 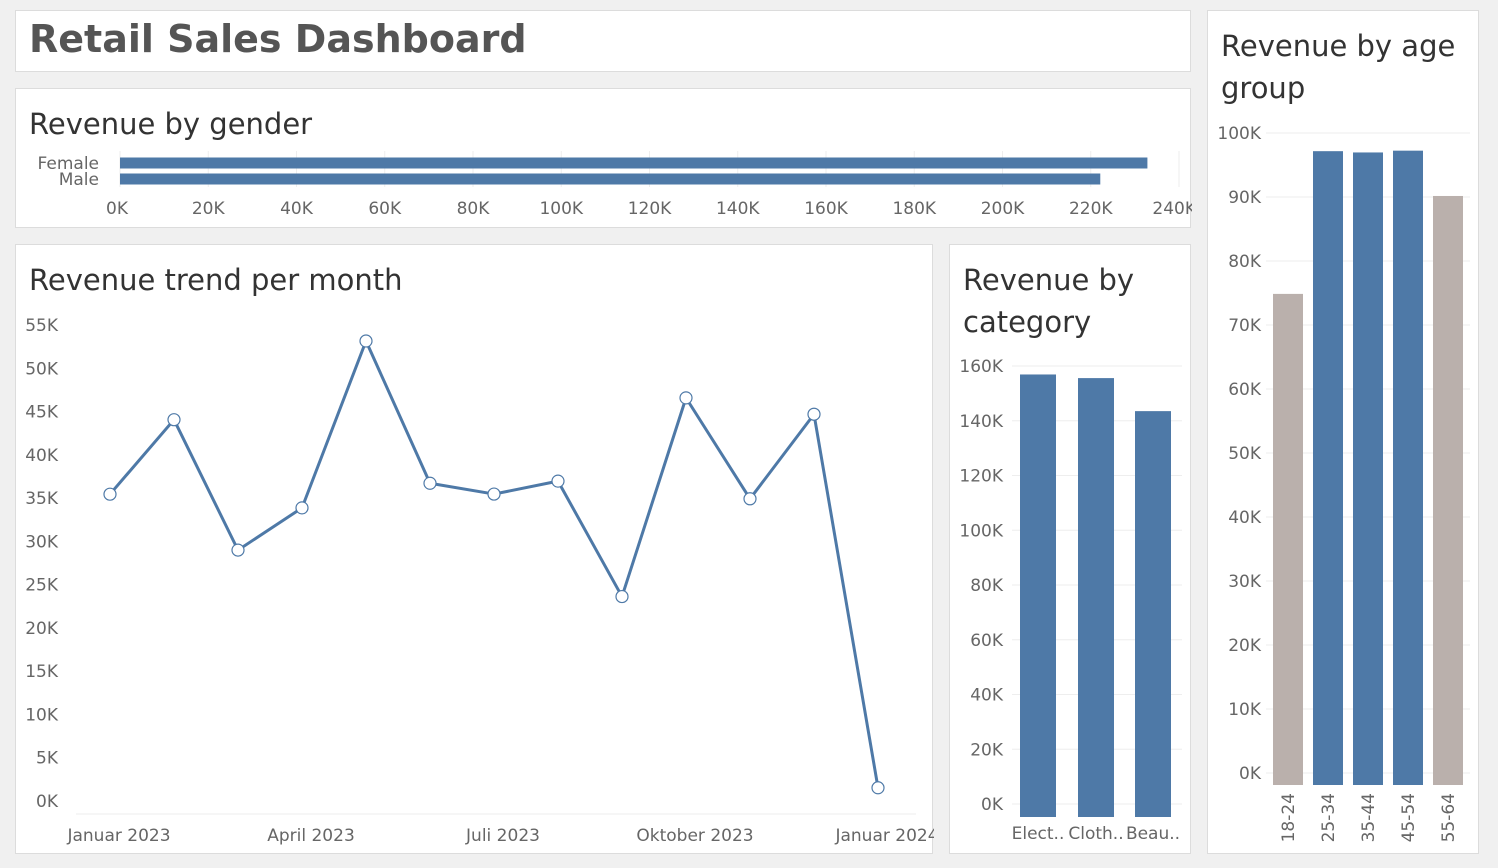 I want to click on dashboard-title: Retail Sales Dashboard, so click(x=278, y=39).